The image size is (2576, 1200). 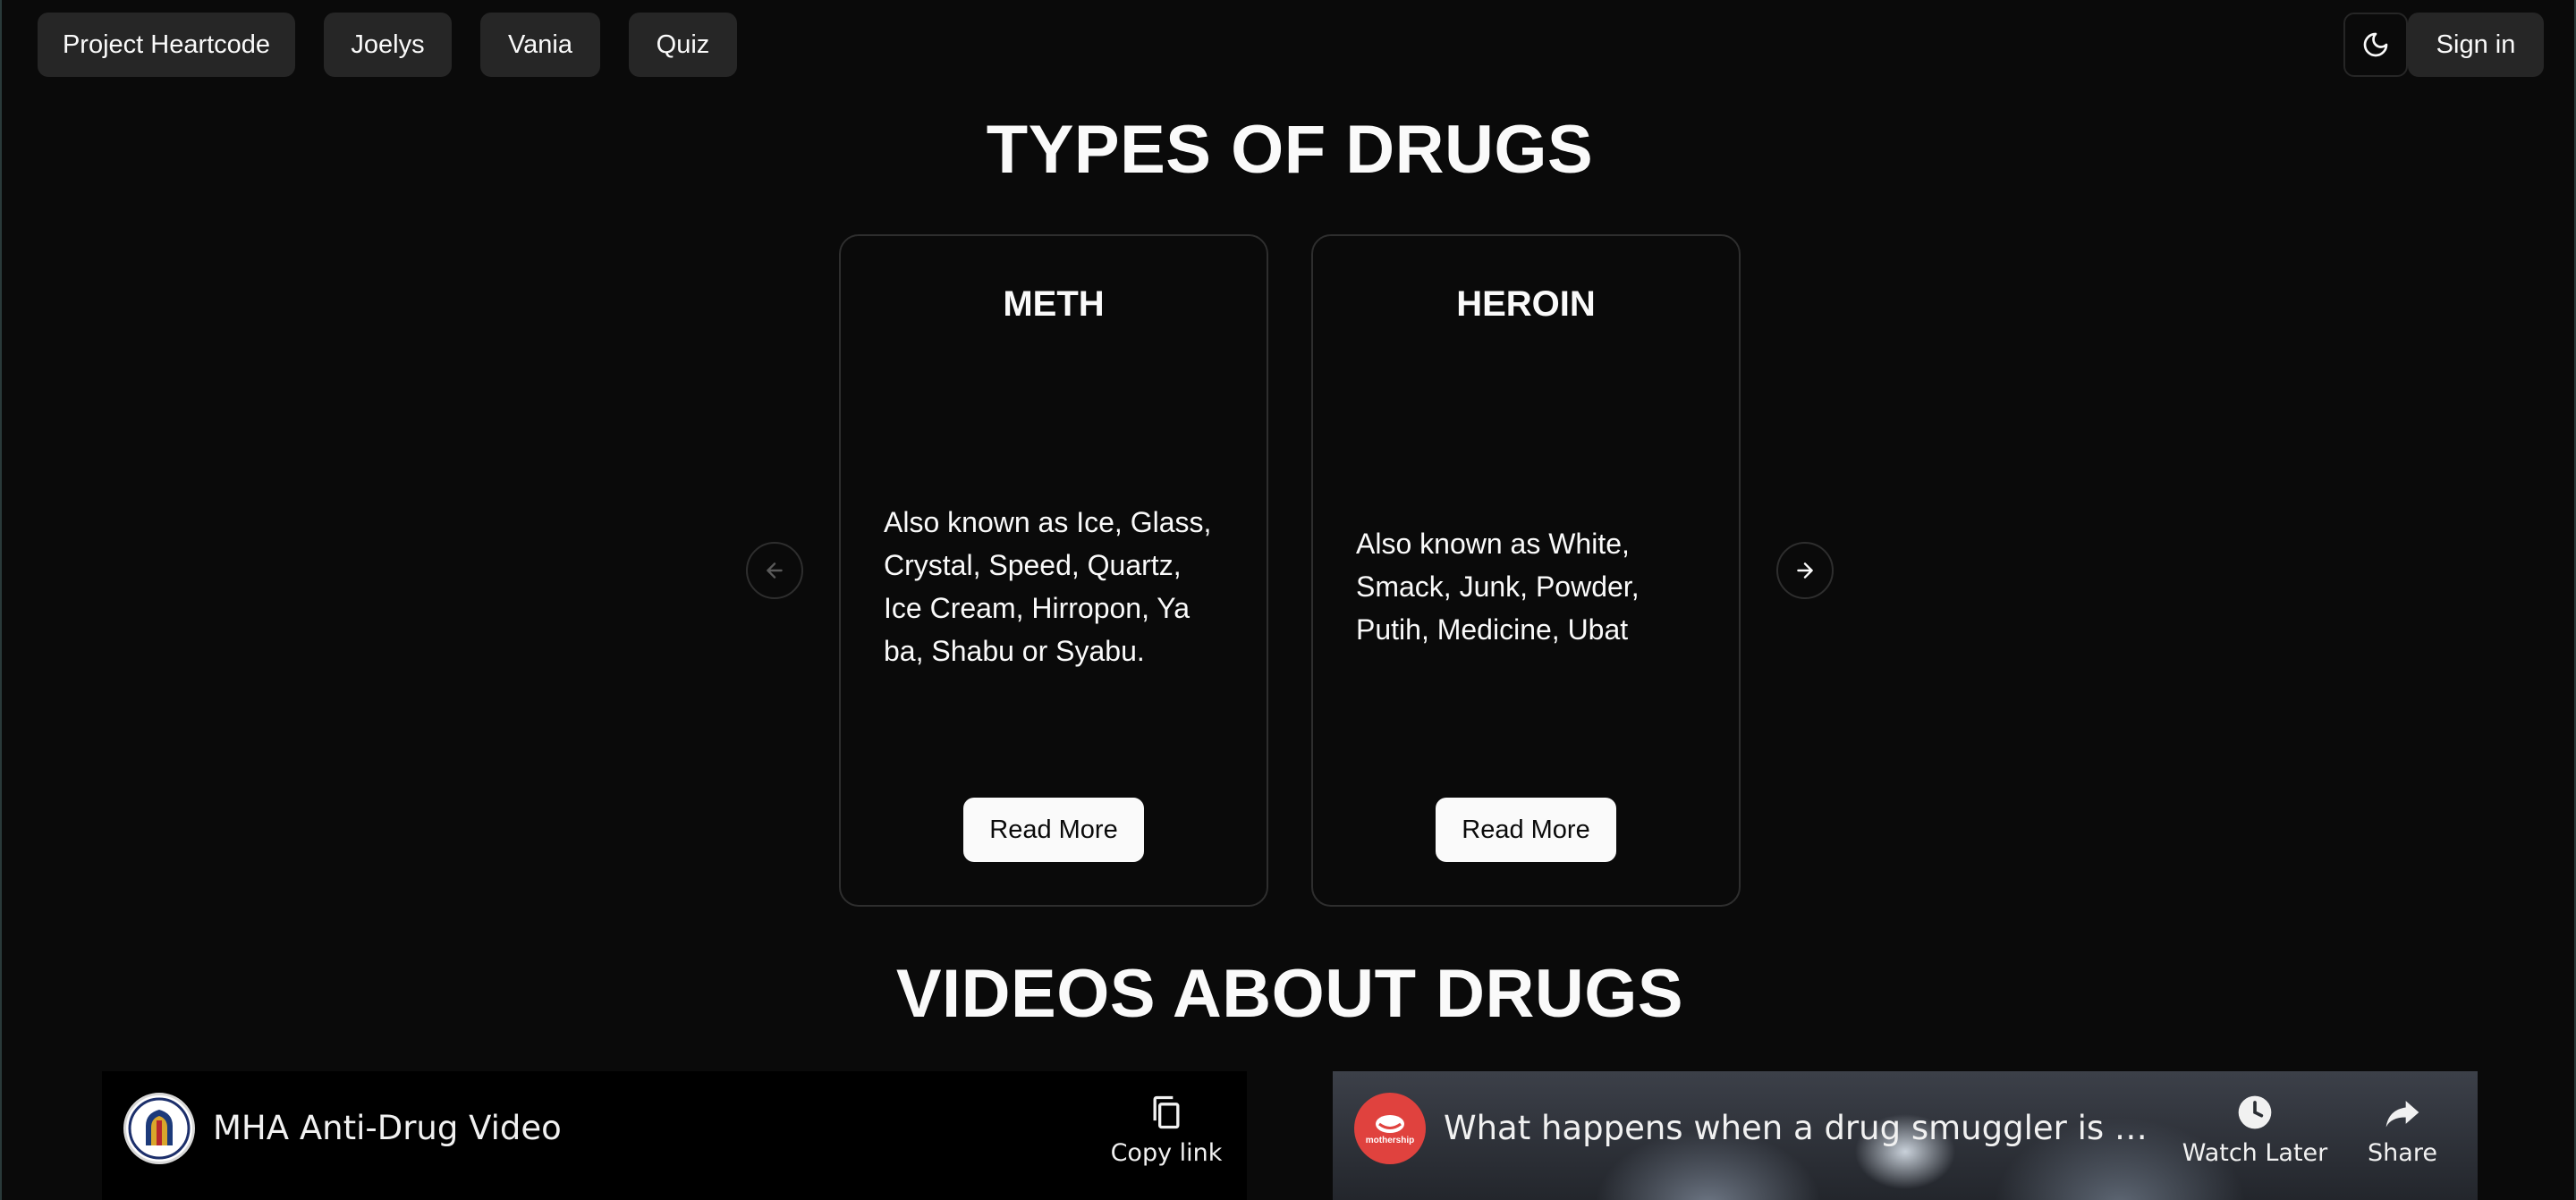 I want to click on drug-card-title: METH, so click(x=1054, y=304).